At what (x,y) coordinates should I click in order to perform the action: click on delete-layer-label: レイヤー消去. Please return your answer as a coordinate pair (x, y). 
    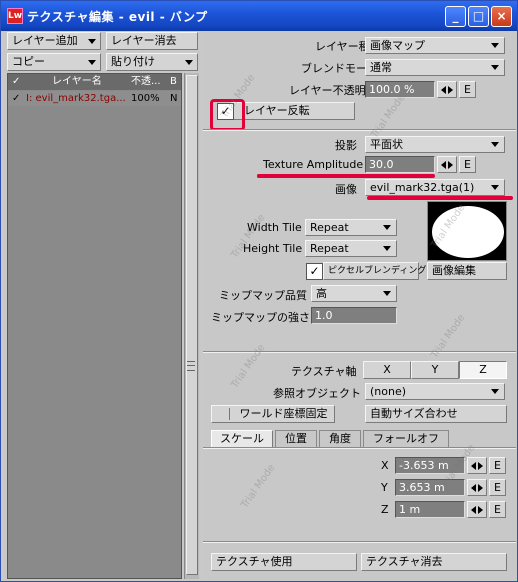
    Looking at the image, I should click on (144, 40).